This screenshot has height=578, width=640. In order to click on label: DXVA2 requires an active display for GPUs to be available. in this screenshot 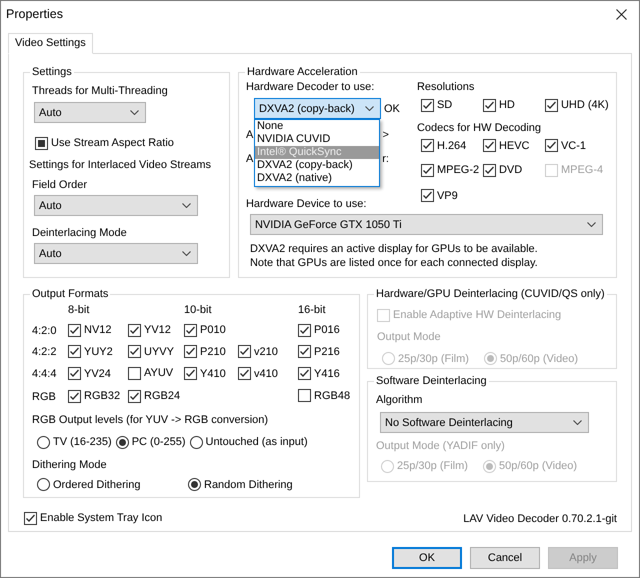, I will do `click(394, 249)`.